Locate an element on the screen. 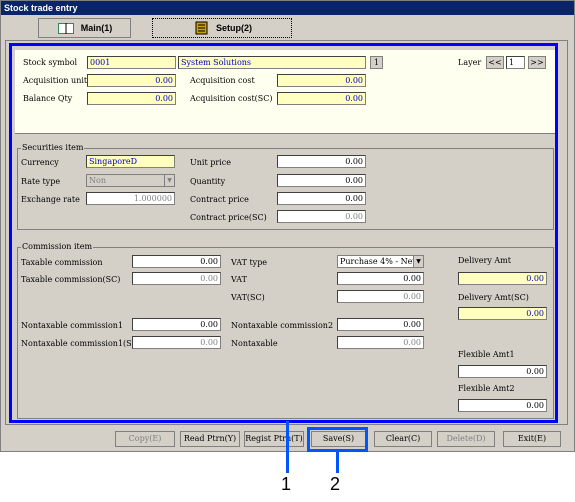 The width and height of the screenshot is (575, 502). tab-main: Main(1) is located at coordinates (84, 28).